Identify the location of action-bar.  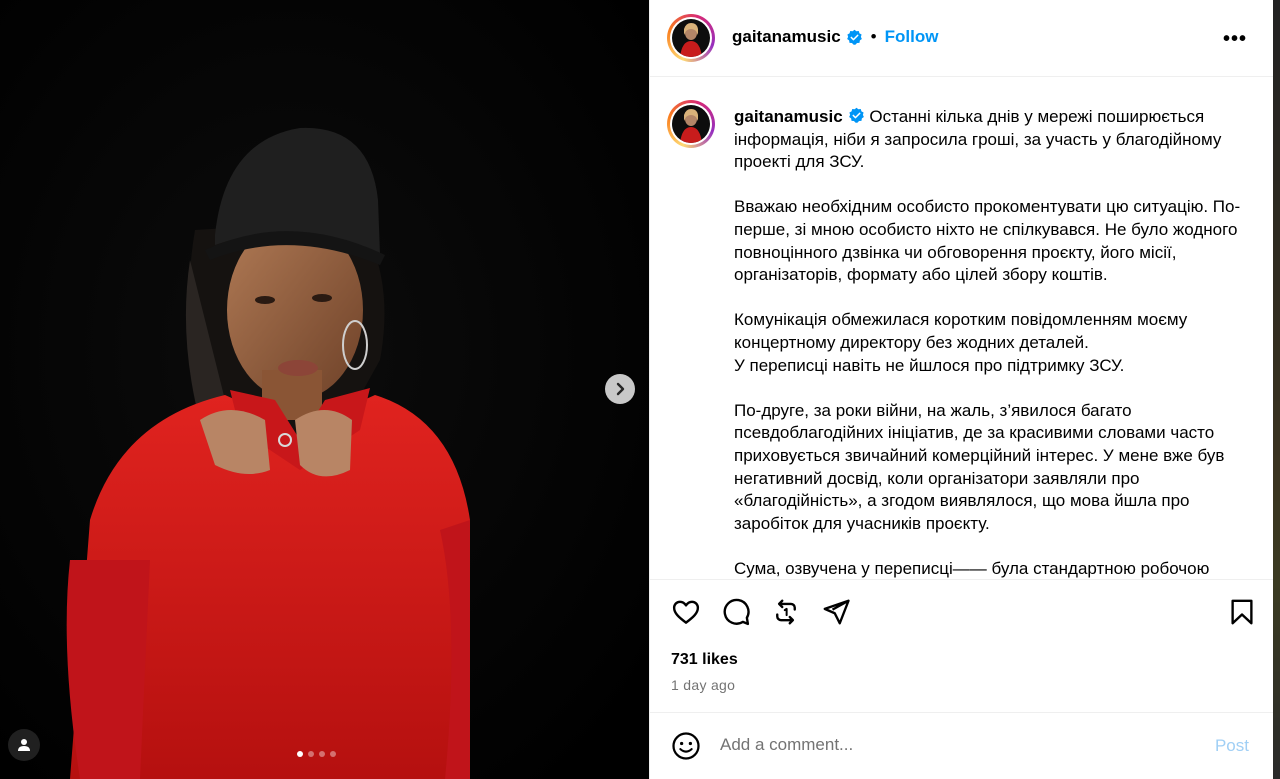
(961, 614).